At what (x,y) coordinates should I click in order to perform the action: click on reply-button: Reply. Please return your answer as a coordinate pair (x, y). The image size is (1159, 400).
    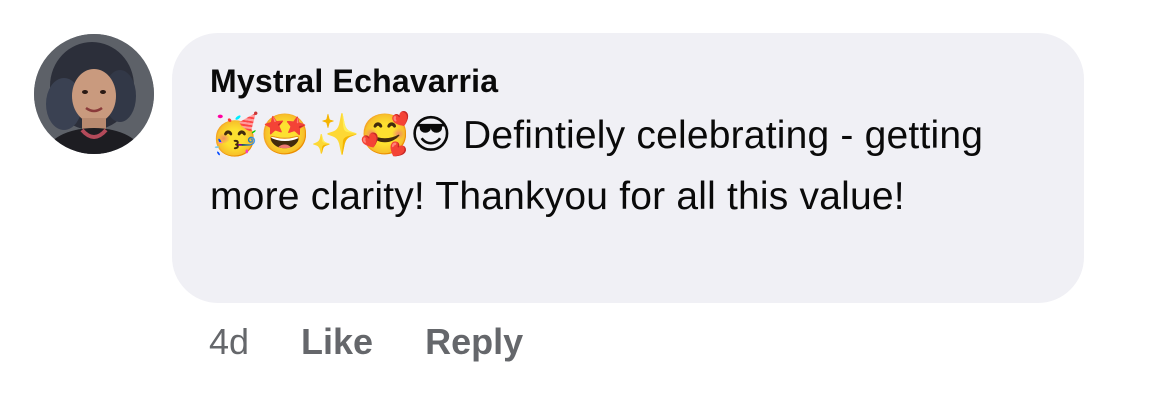
    Looking at the image, I should click on (474, 342).